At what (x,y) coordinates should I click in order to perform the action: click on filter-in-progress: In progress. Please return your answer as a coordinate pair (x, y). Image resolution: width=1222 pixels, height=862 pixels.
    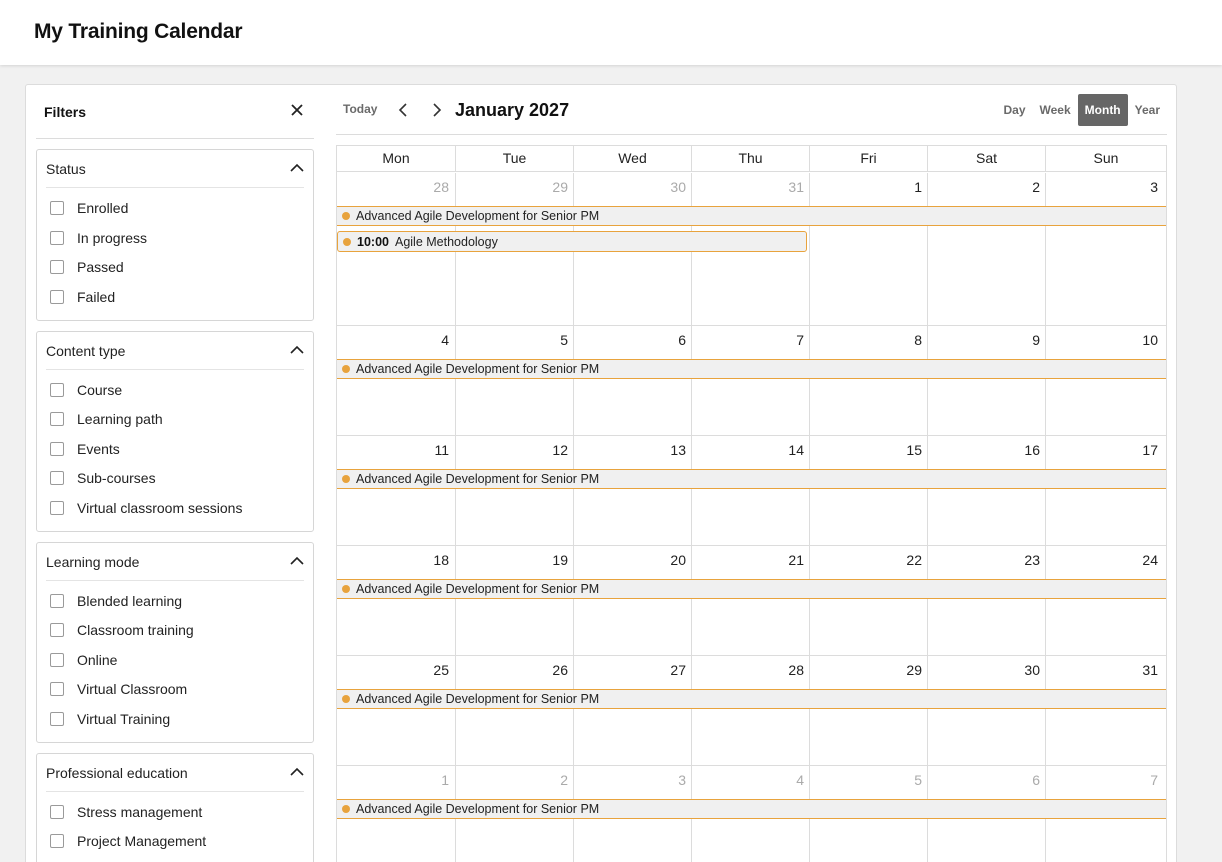
    Looking at the image, I should click on (98, 238).